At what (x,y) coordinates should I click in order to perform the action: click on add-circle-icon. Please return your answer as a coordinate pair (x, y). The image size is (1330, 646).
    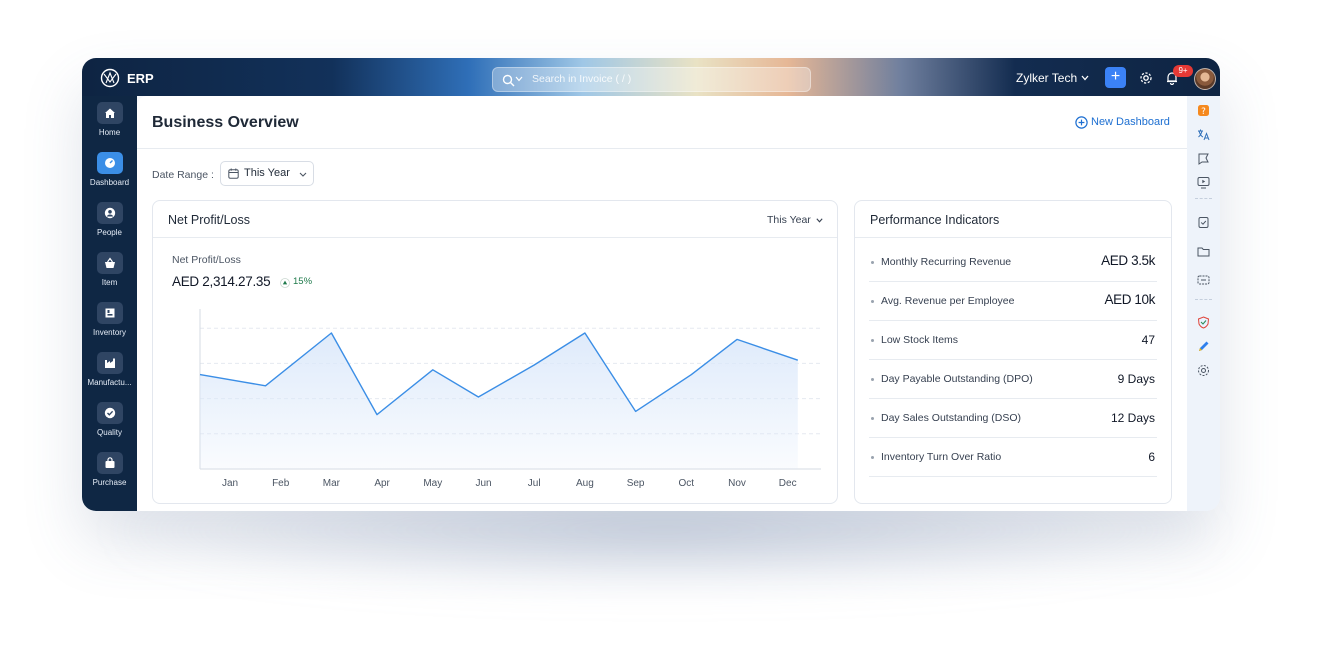
    Looking at the image, I should click on (1081, 122).